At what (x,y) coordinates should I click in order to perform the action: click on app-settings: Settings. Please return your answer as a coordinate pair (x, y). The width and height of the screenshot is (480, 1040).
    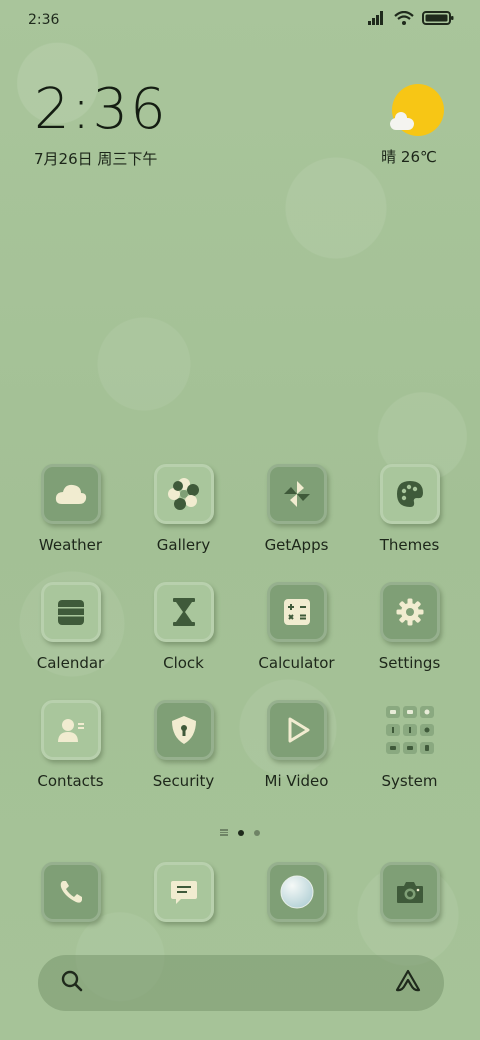
    Looking at the image, I should click on (409, 627).